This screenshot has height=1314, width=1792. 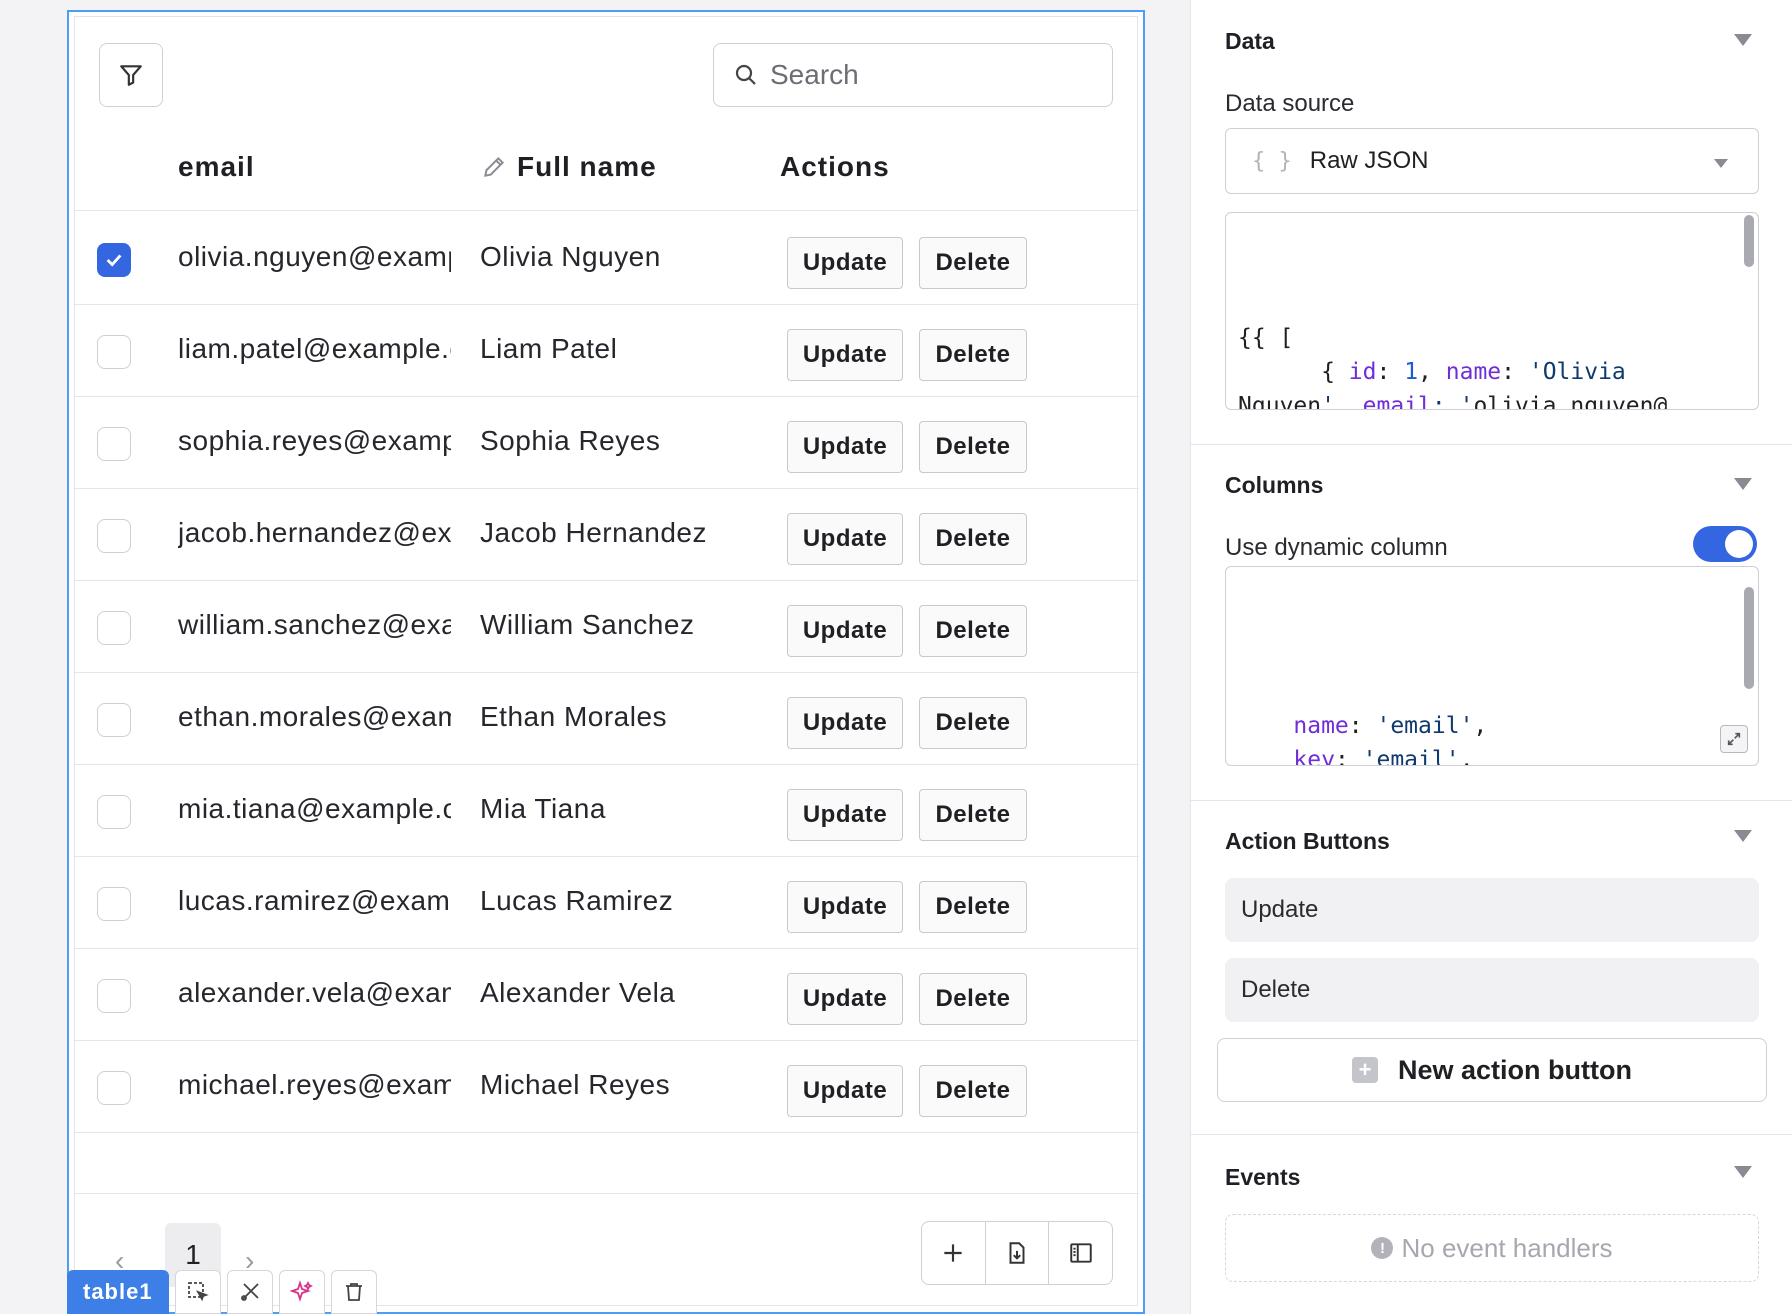 I want to click on data-source-value: Raw JSON, so click(x=1369, y=160).